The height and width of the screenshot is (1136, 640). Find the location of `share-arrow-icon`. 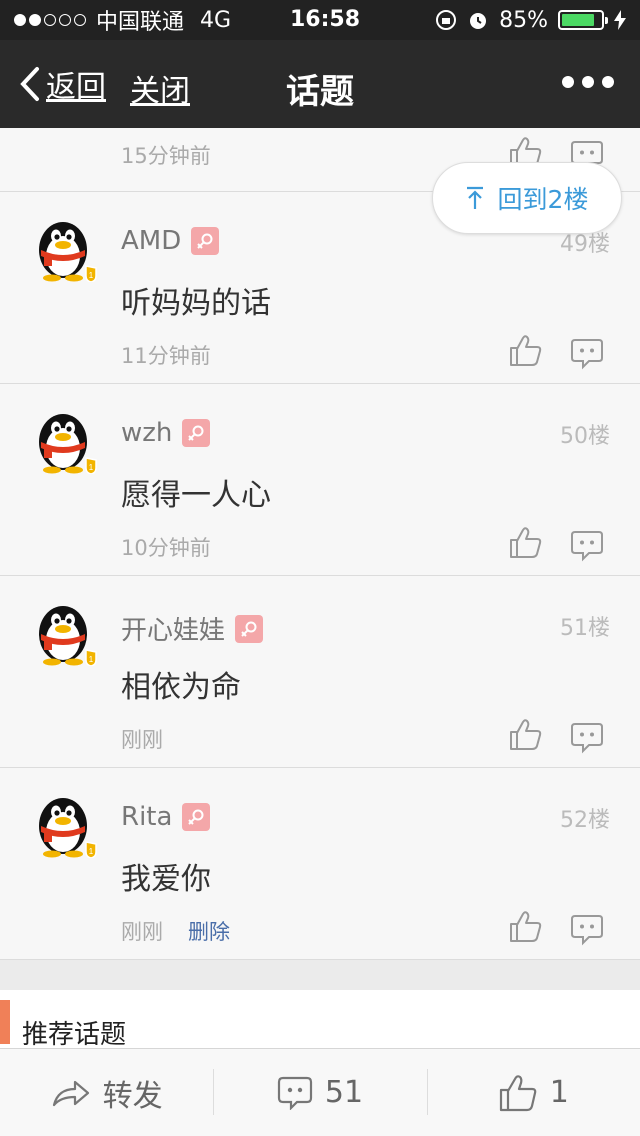

share-arrow-icon is located at coordinates (70, 1093).